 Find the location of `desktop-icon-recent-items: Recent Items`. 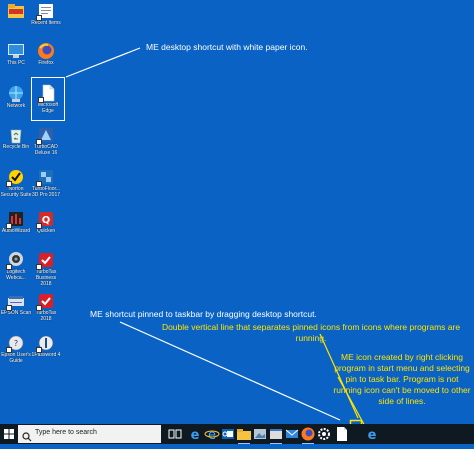

desktop-icon-recent-items: Recent Items is located at coordinates (46, 14).